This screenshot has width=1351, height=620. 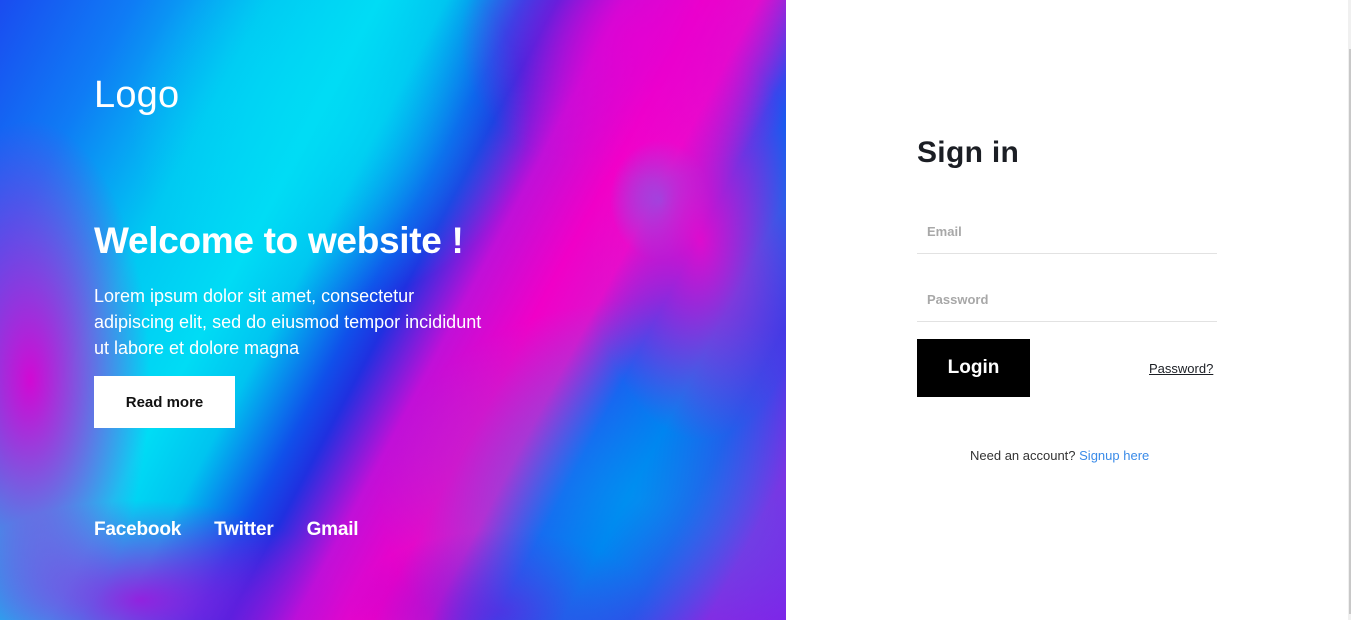 I want to click on gmail-link: Gmail, so click(x=333, y=530).